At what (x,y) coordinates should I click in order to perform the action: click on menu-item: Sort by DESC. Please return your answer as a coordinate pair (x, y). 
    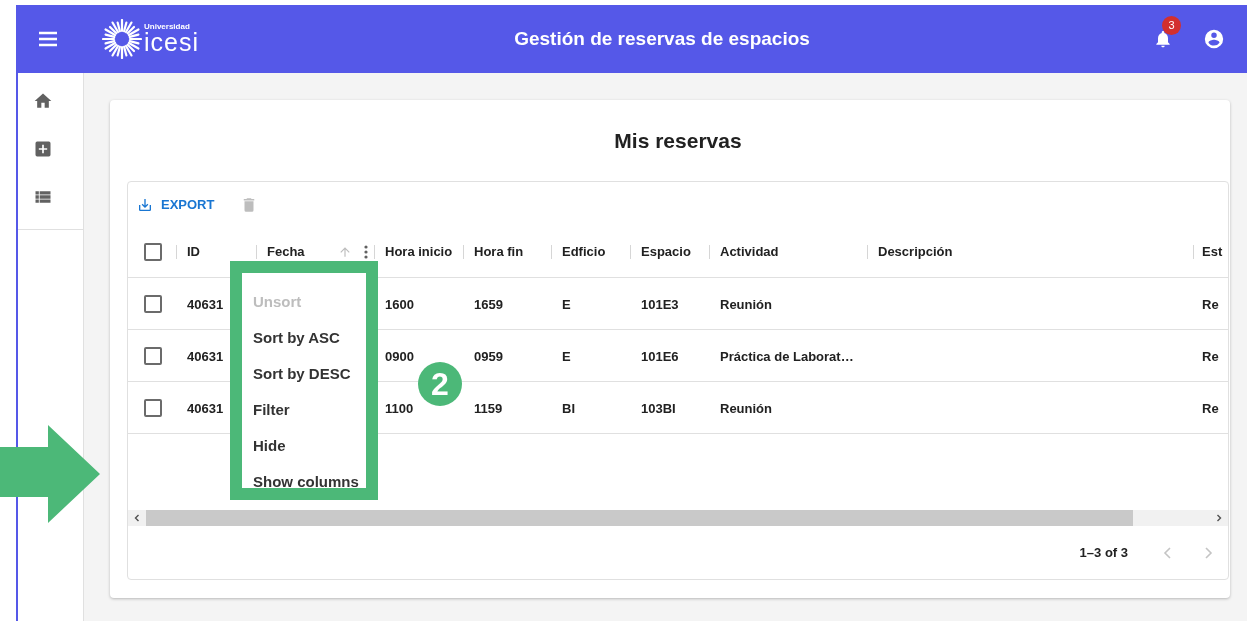
    Looking at the image, I should click on (309, 374).